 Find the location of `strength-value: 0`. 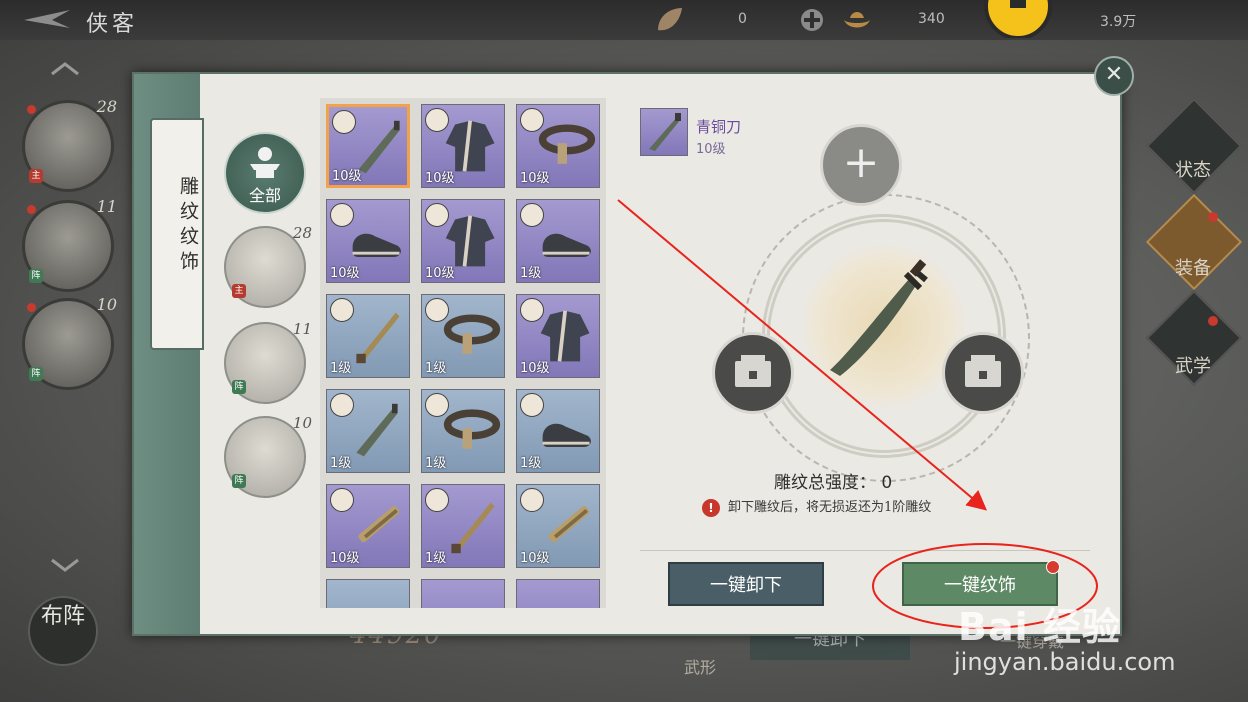

strength-value: 0 is located at coordinates (887, 483).